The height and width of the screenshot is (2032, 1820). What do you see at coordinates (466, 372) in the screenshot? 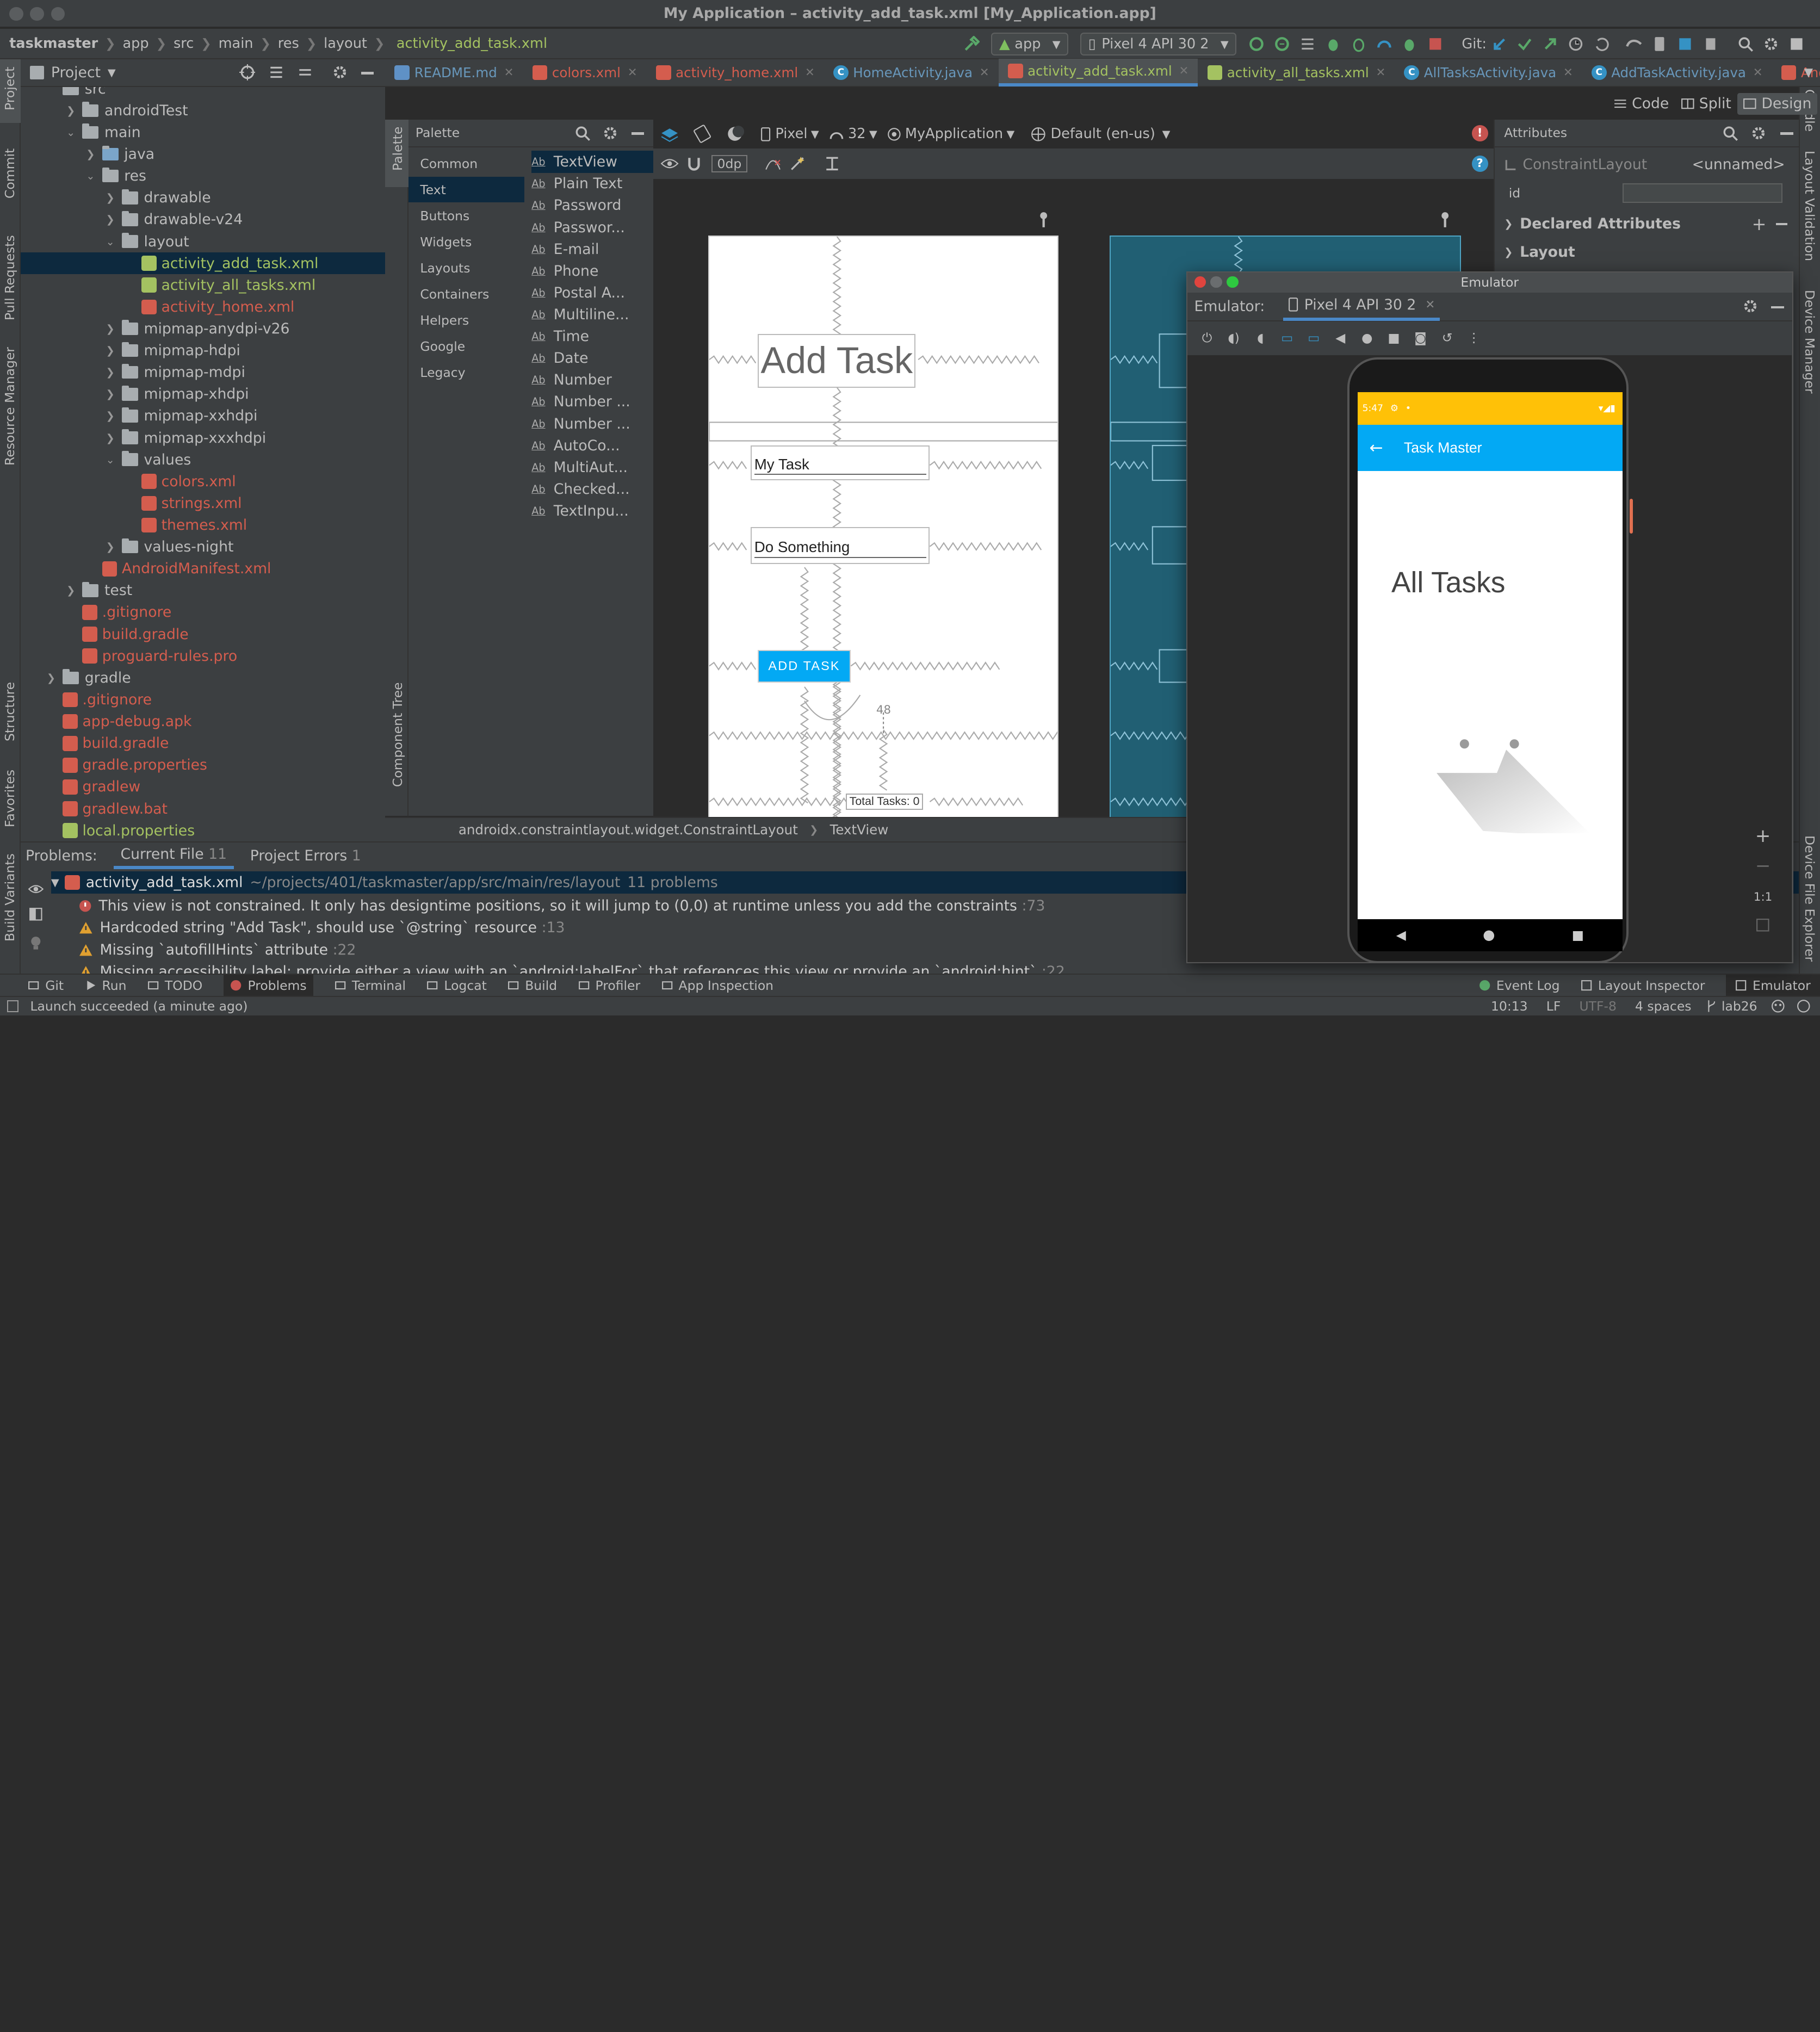
I see `palette-category: Legacy` at bounding box center [466, 372].